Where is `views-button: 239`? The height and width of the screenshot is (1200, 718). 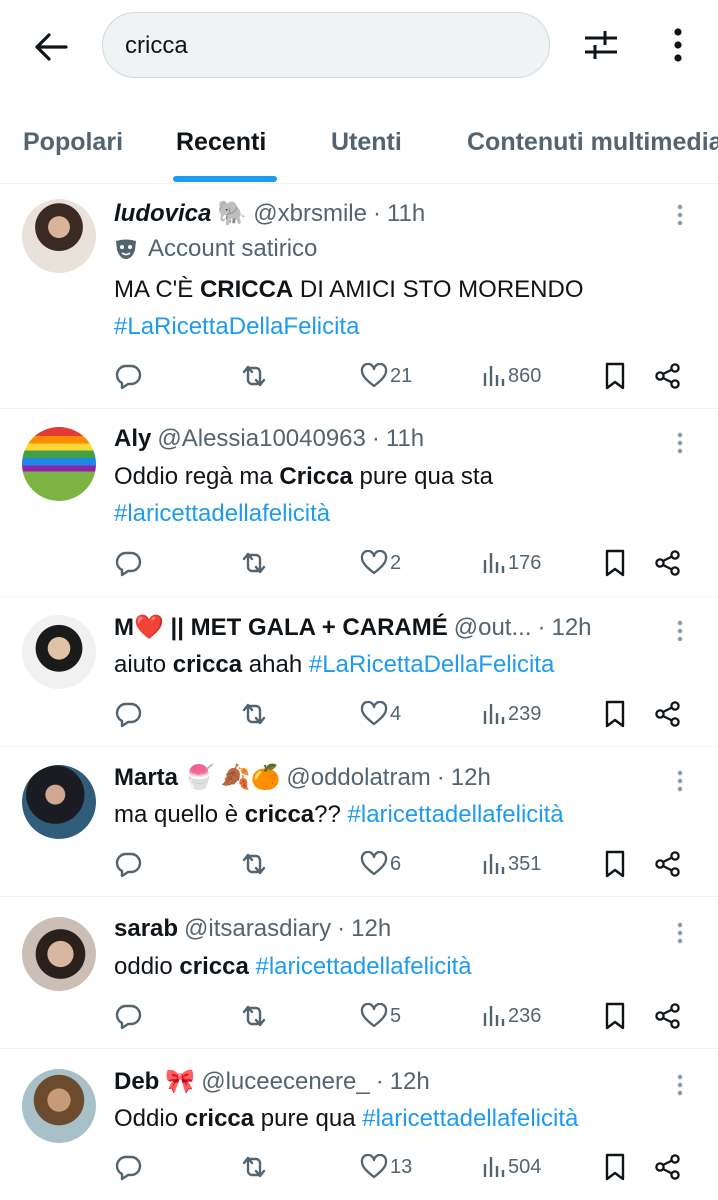 views-button: 239 is located at coordinates (511, 714).